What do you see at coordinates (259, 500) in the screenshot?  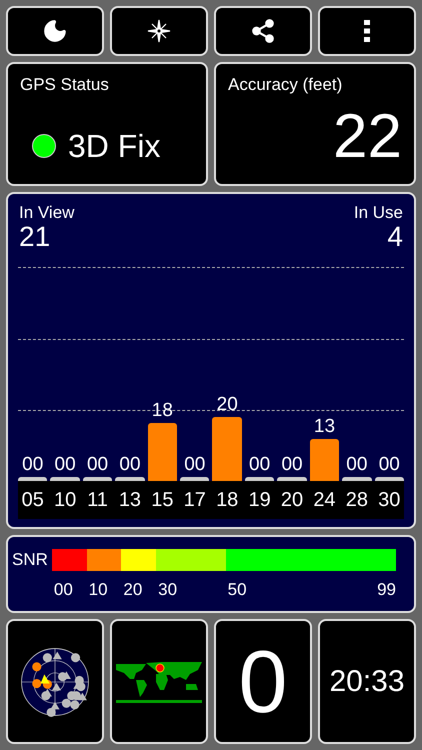 I see `satellite-id: 19` at bounding box center [259, 500].